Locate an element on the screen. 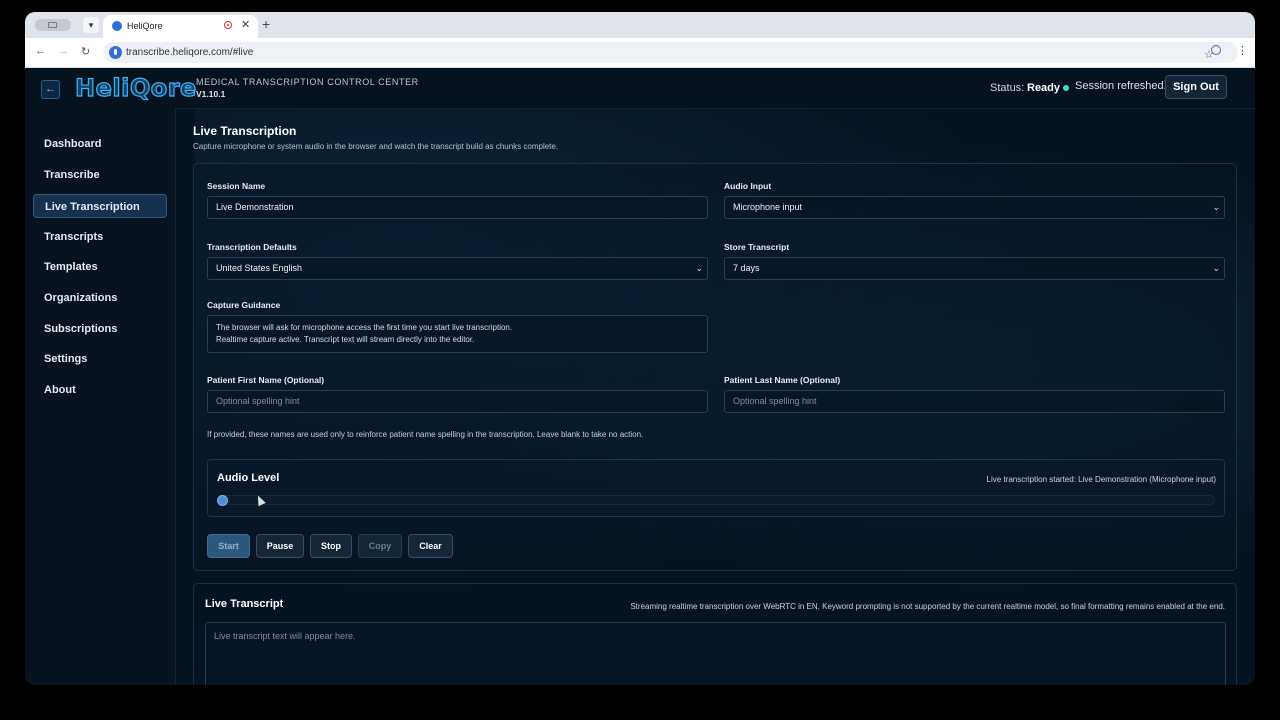 This screenshot has height=720, width=1280. address-bar: transcribe.heliqore.com/#live ☆ is located at coordinates (670, 52).